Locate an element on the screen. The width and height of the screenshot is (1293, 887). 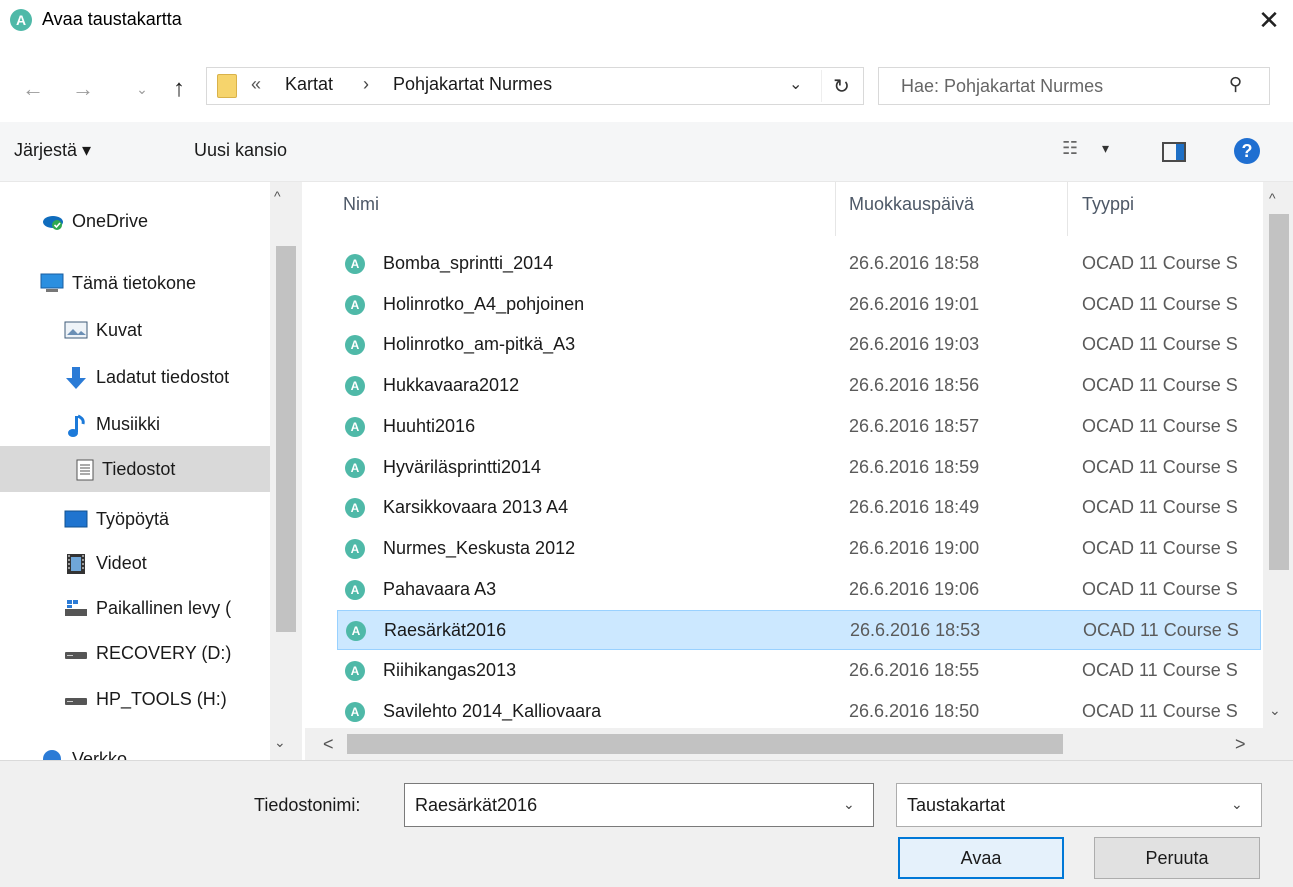
file-name: Riihikangas2013 is located at coordinates (450, 670).